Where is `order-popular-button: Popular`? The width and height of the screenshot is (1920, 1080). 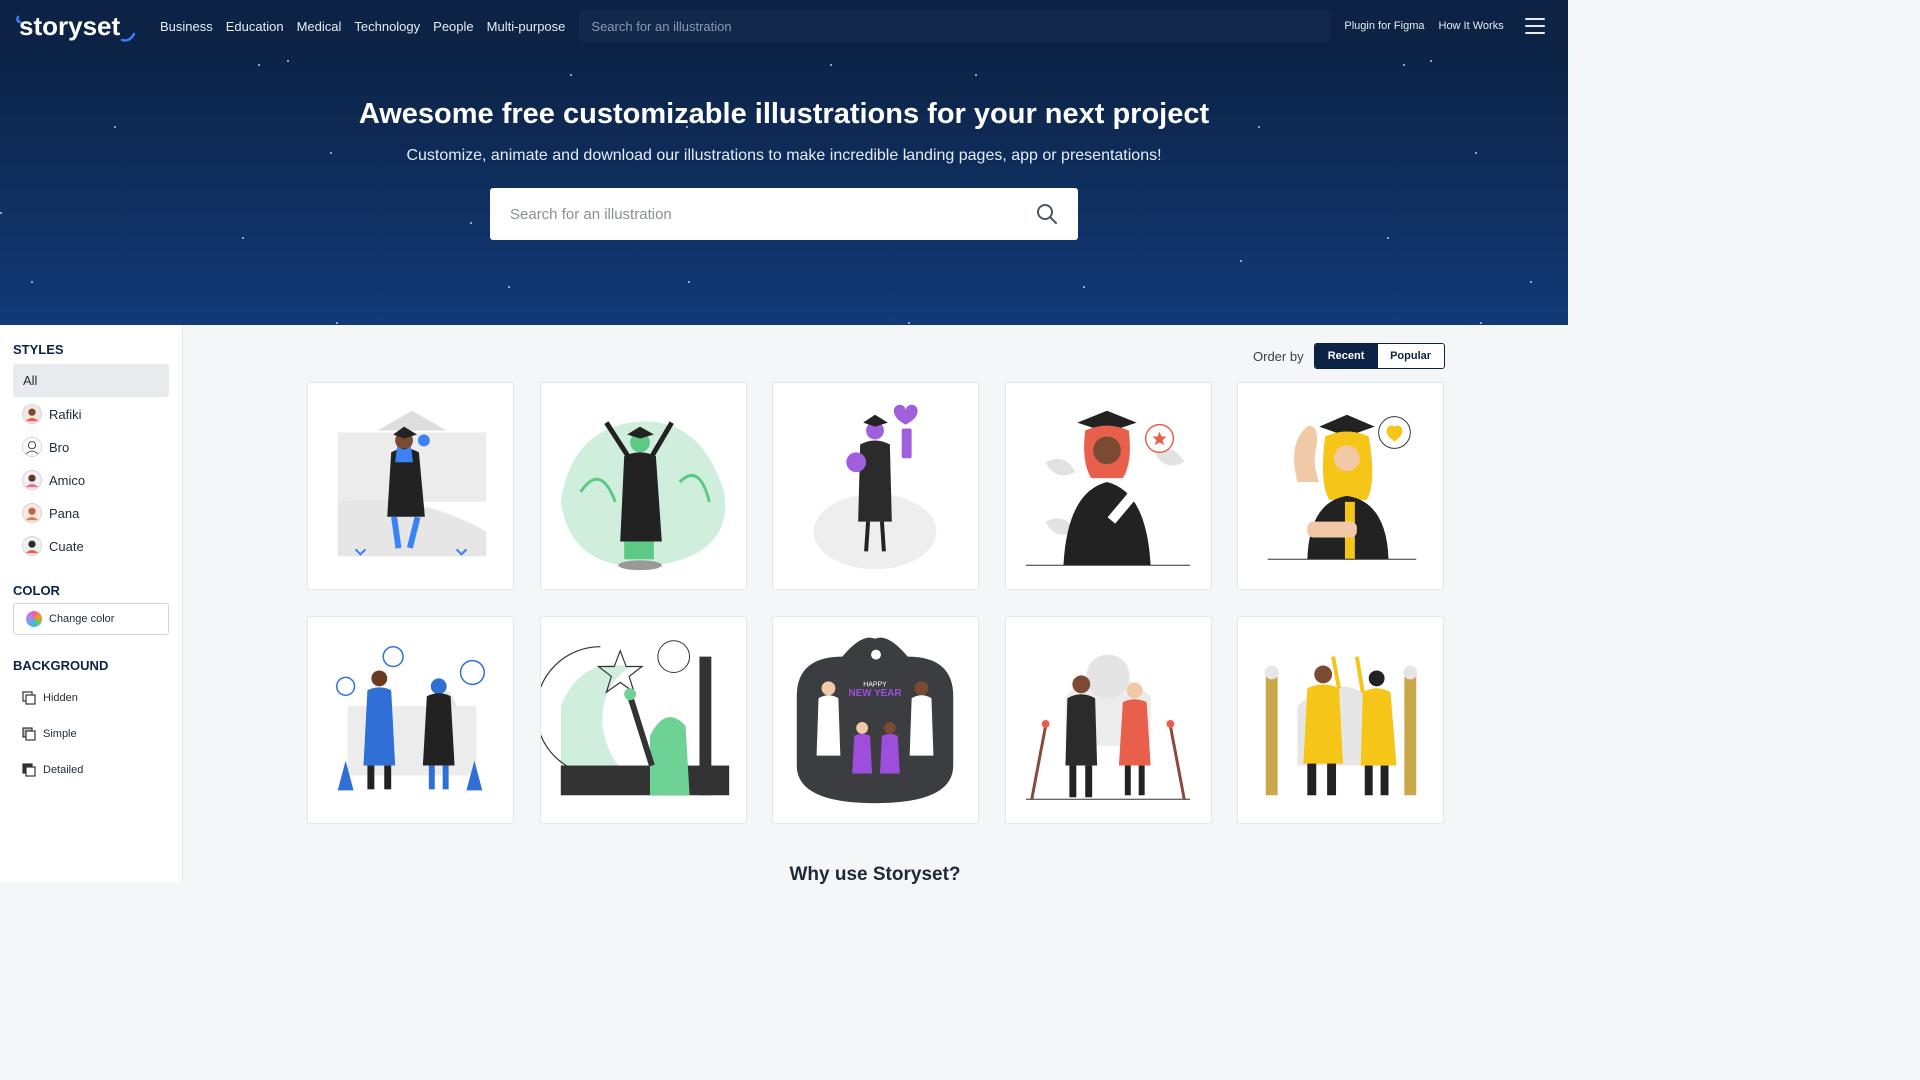 order-popular-button: Popular is located at coordinates (1410, 356).